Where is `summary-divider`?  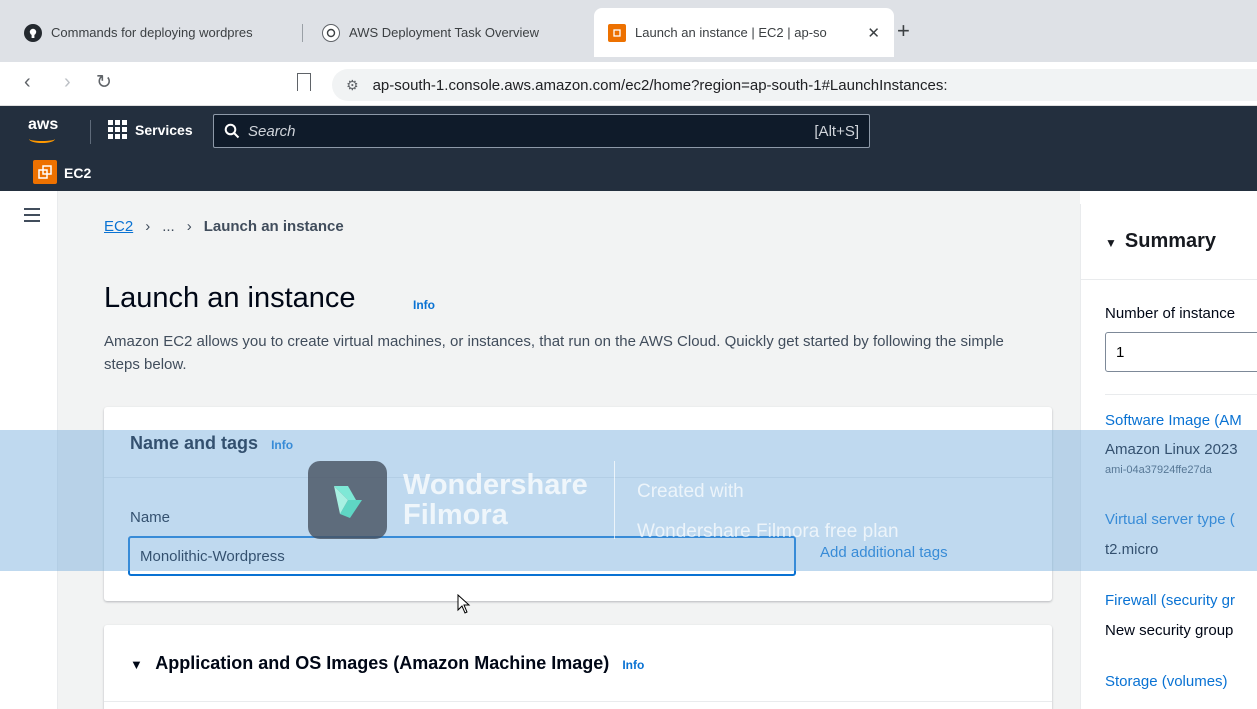
summary-divider is located at coordinates (1181, 394).